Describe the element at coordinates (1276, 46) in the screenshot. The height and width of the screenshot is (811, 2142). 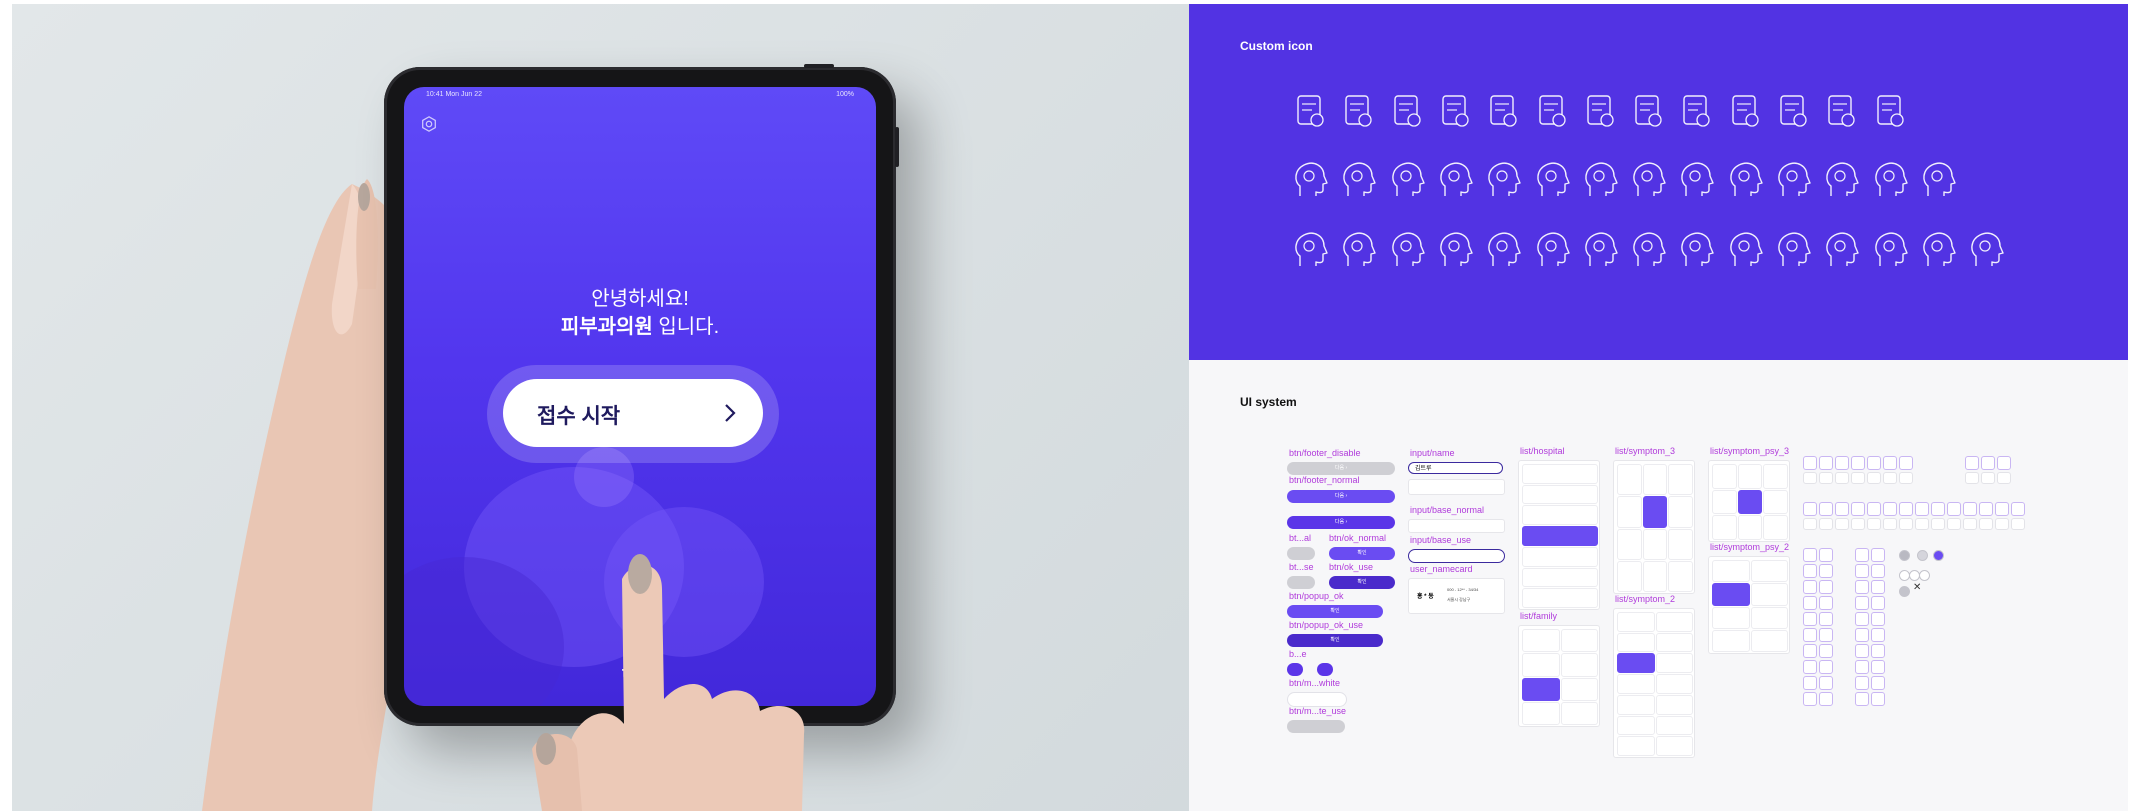
I see `custom-icon-title: Custom icon` at that location.